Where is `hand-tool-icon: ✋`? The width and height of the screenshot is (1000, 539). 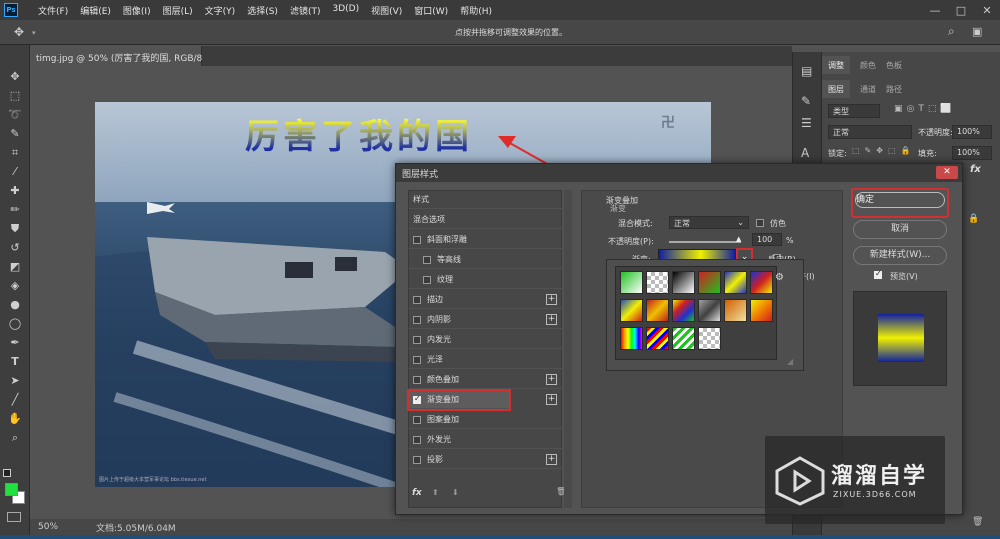
hand-tool-icon: ✋ is located at coordinates (15, 419).